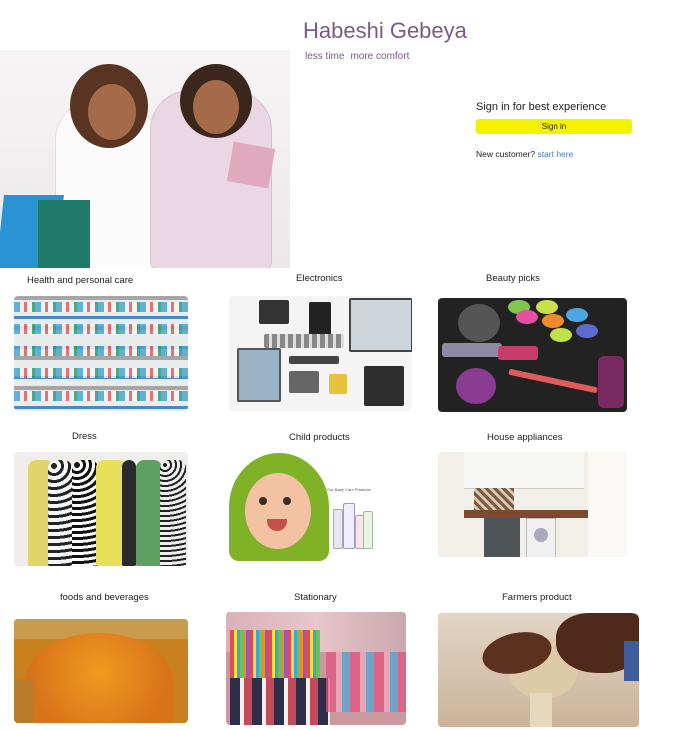 The height and width of the screenshot is (730, 691). I want to click on category-label-farmers: Farmers product, so click(537, 597).